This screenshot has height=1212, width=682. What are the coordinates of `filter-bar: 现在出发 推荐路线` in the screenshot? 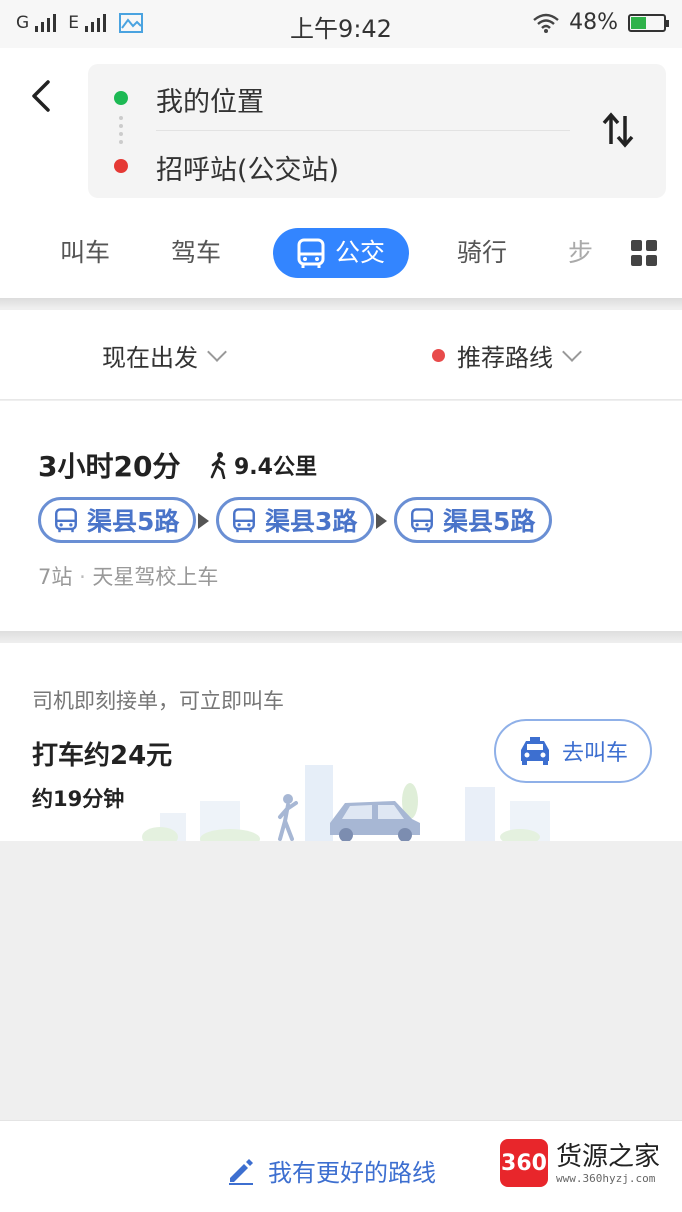 It's located at (341, 355).